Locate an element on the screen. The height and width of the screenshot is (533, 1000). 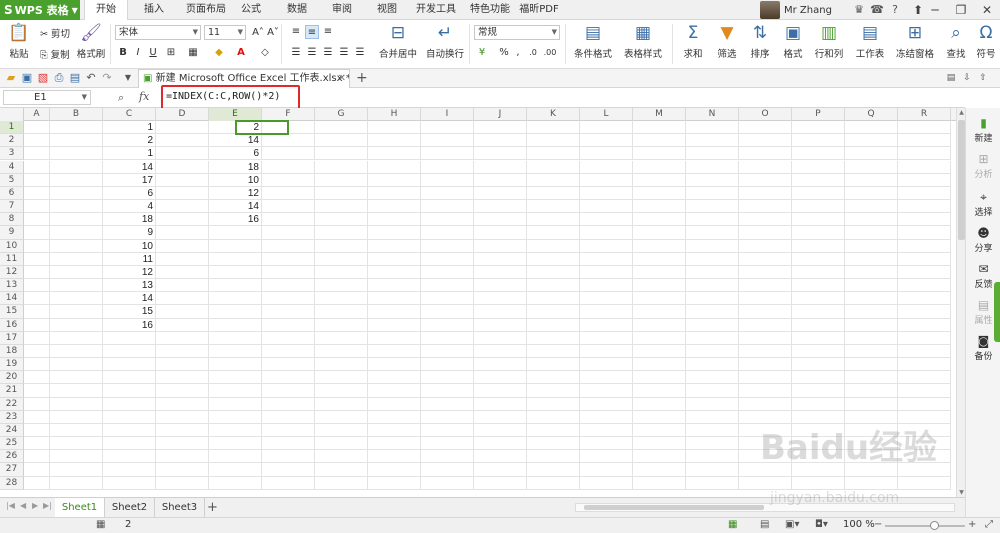
cell-b4 is located at coordinates (76, 167).